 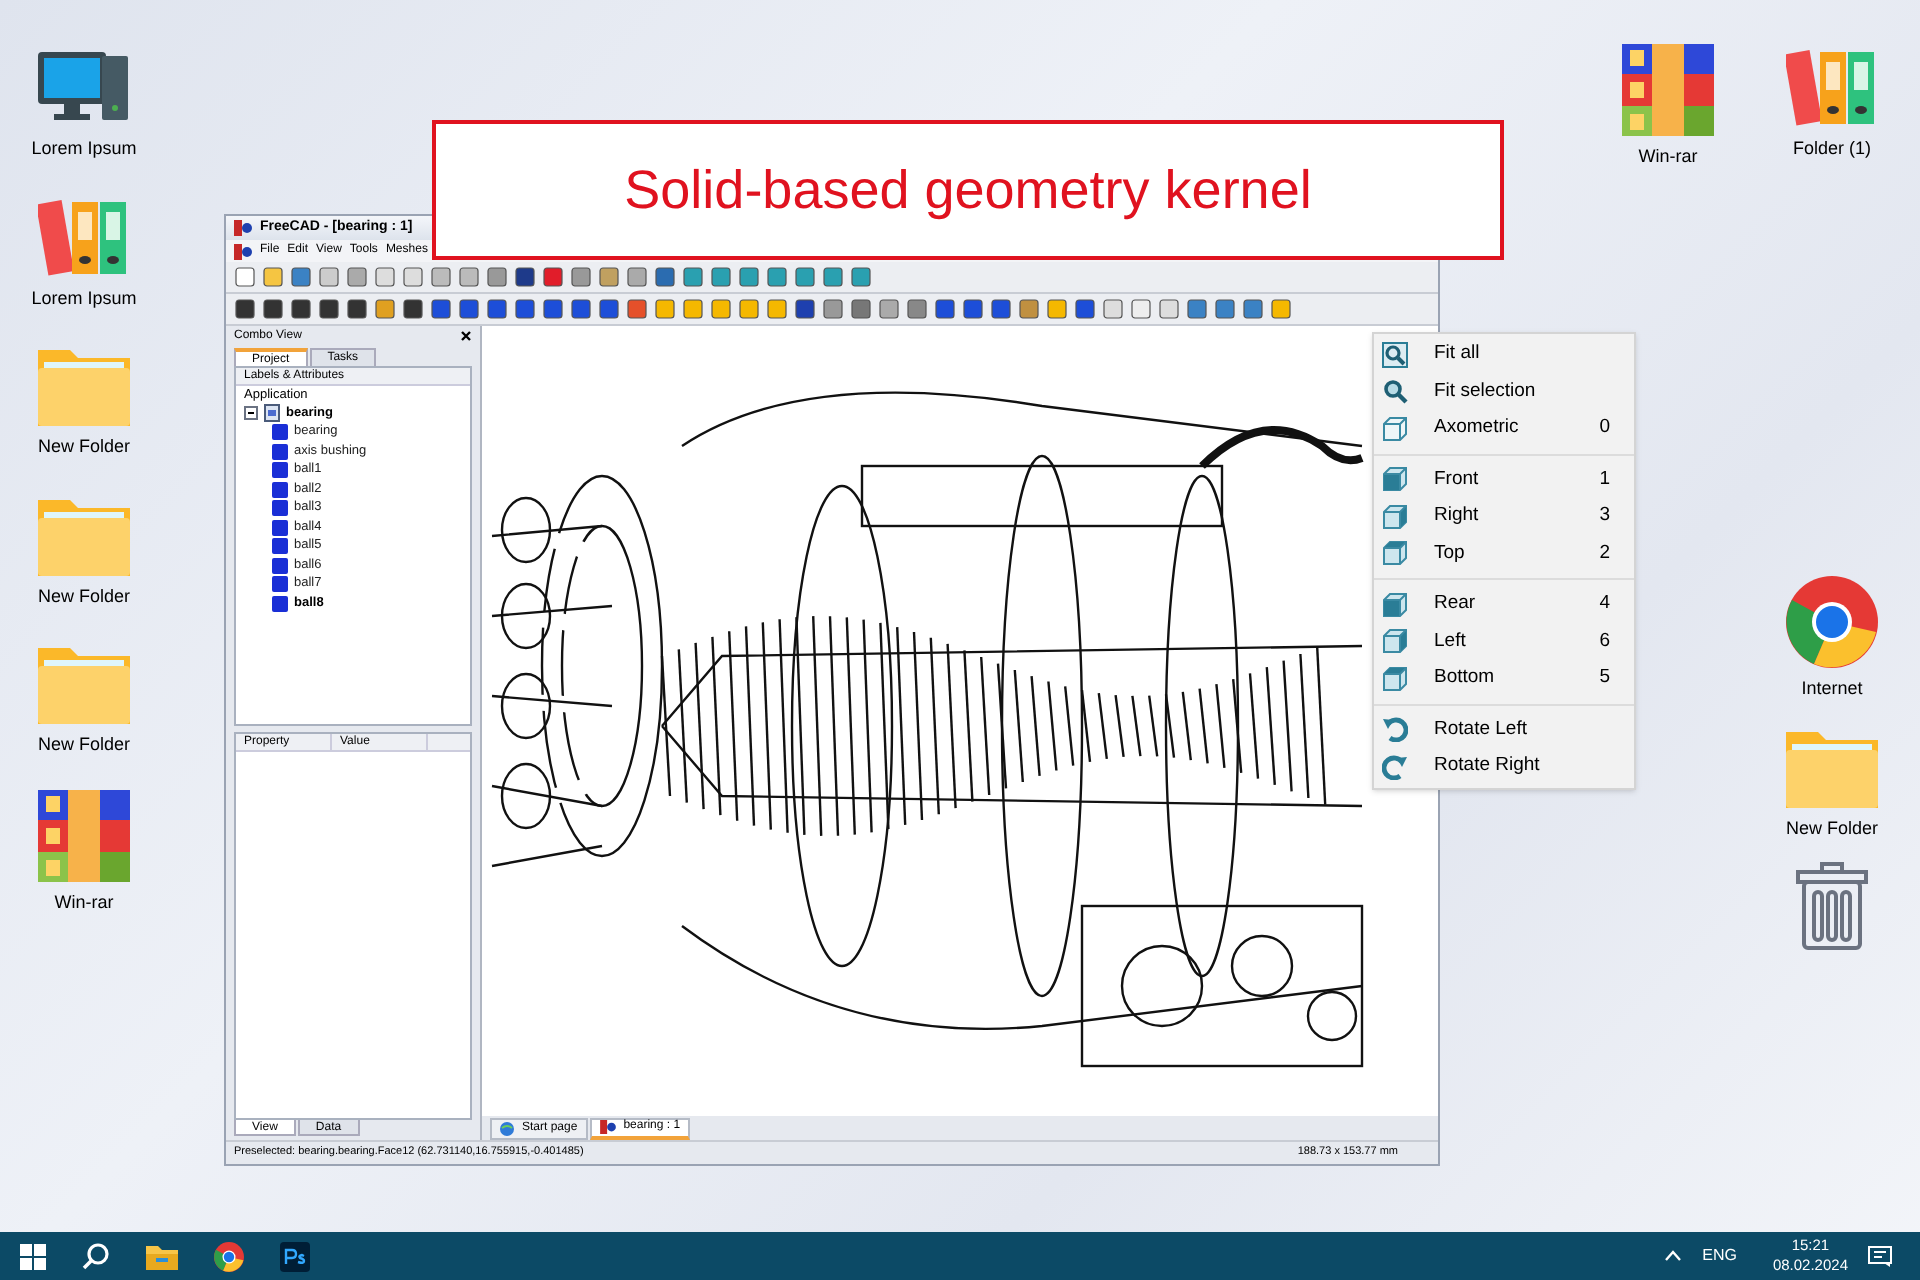 What do you see at coordinates (1504, 428) in the screenshot?
I see `menu-item: Axometric 0` at bounding box center [1504, 428].